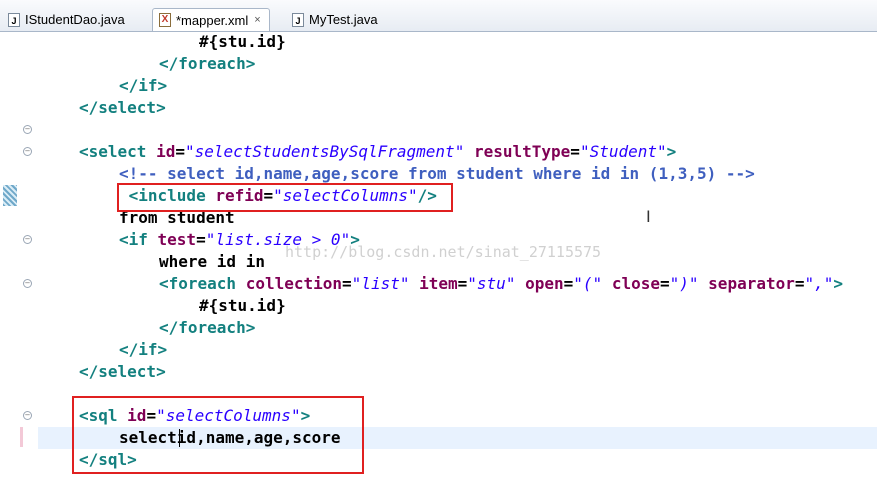 The width and height of the screenshot is (877, 487). What do you see at coordinates (684, 283) in the screenshot?
I see `code-token: ")"` at bounding box center [684, 283].